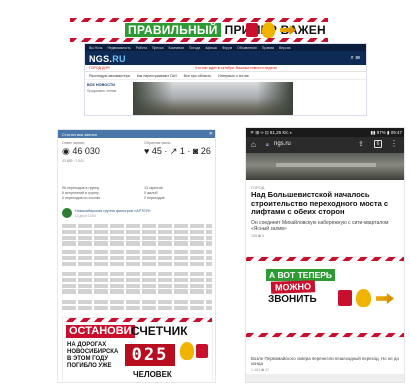  I want to click on ad-green-text: А ВОТ ТЕПЕРЬ, so click(301, 275).